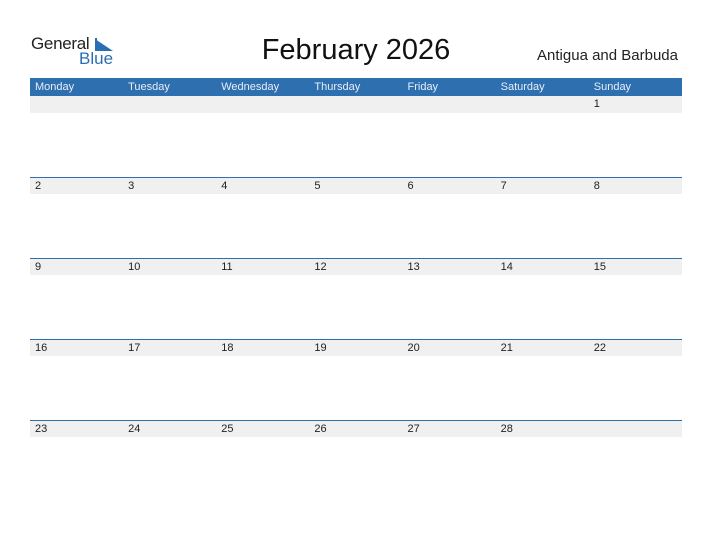  I want to click on day-cell: 24, so click(134, 429).